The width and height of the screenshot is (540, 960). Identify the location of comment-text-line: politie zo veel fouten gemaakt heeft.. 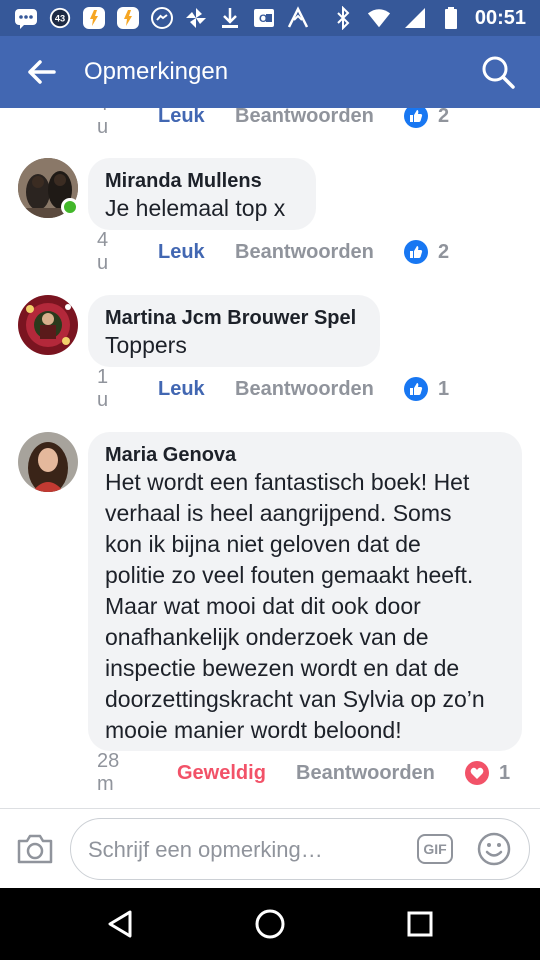
(289, 575).